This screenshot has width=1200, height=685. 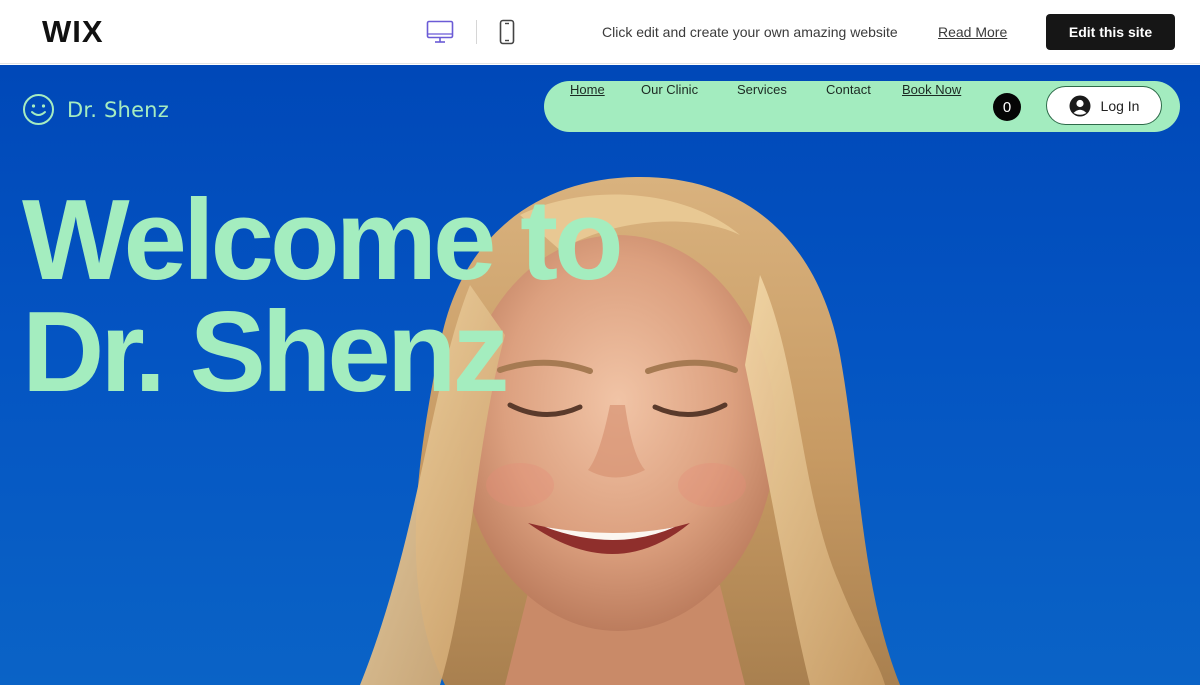 What do you see at coordinates (265, 352) in the screenshot?
I see `hero-headline-line-2: Dr. Shenz` at bounding box center [265, 352].